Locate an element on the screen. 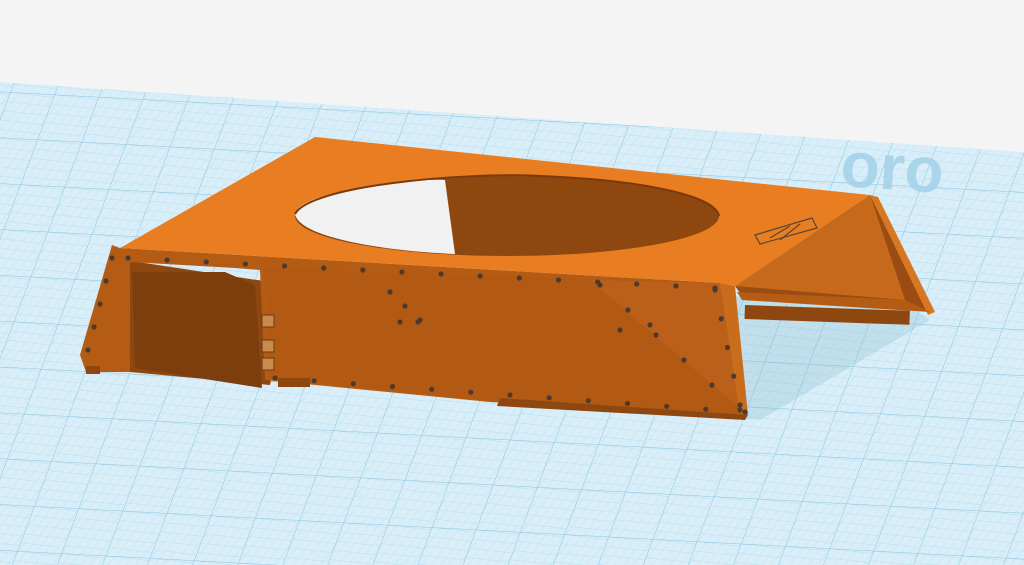  foot-far-left is located at coordinates (93, 370).